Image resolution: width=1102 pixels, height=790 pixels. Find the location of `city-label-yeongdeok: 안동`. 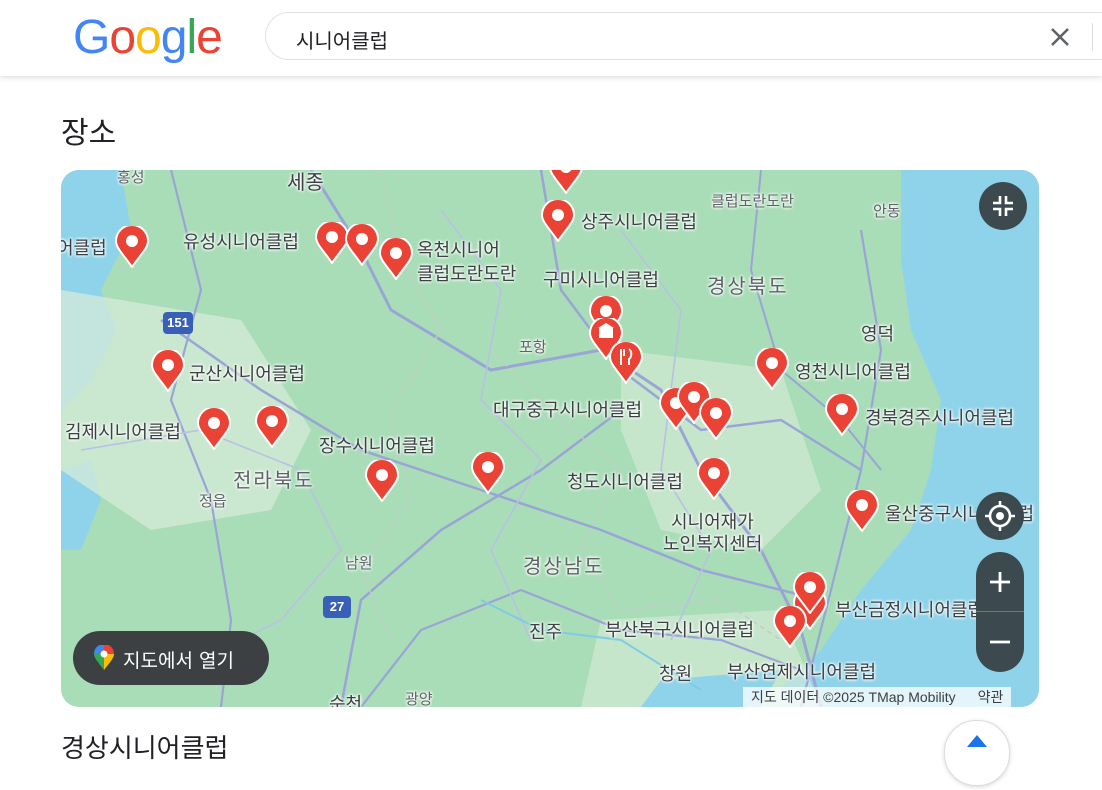

city-label-yeongdeok: 안동 is located at coordinates (887, 211).